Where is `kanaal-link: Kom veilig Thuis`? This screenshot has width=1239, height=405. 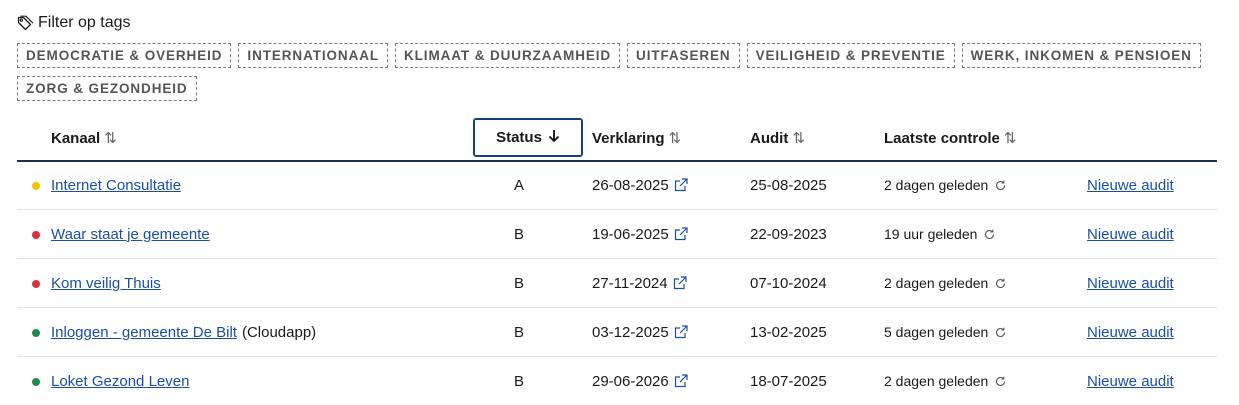
kanaal-link: Kom veilig Thuis is located at coordinates (106, 283).